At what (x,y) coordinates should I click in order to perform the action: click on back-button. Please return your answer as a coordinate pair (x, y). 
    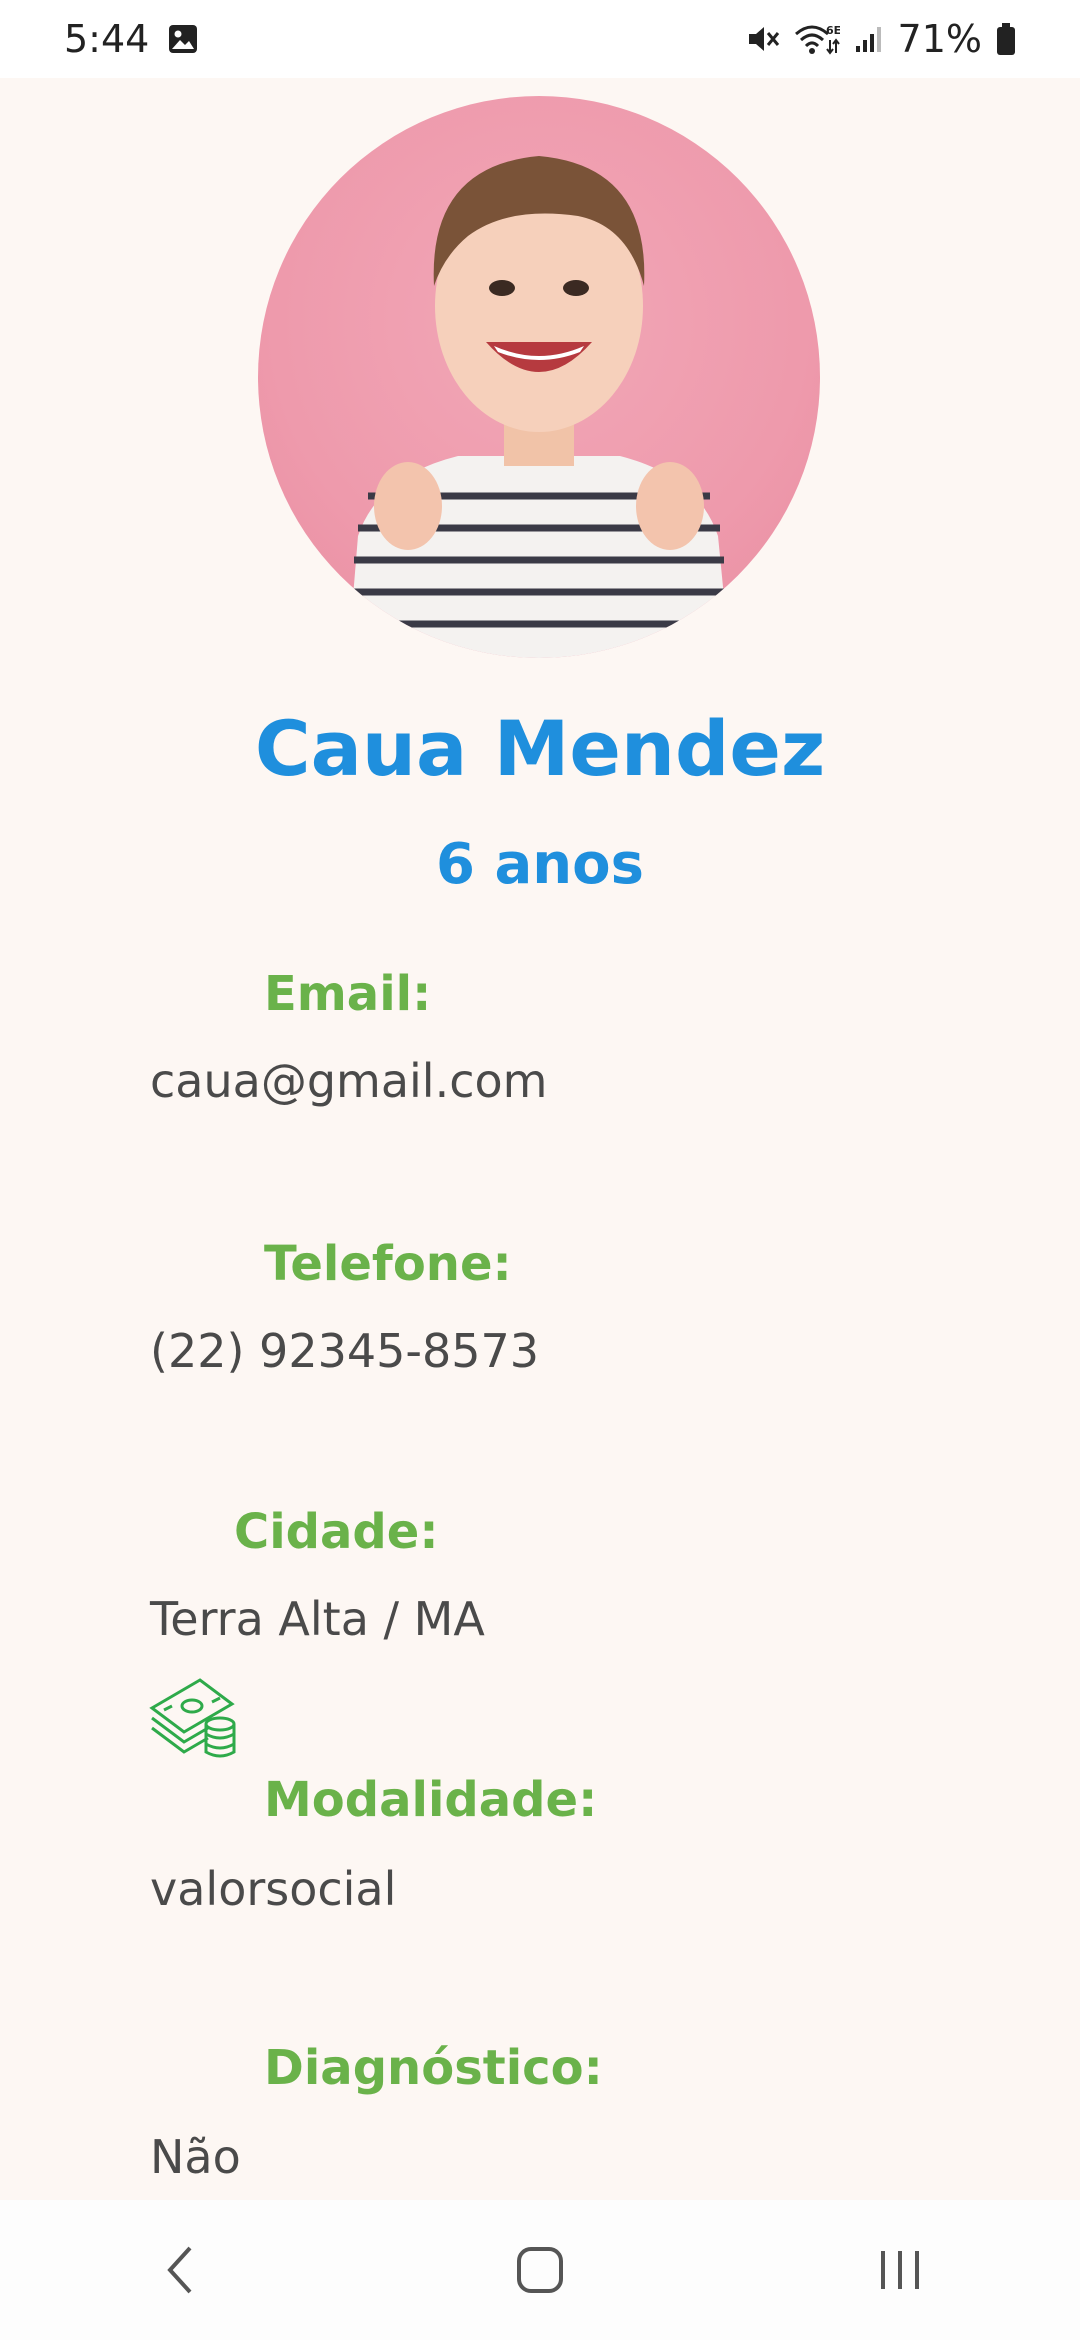
    Looking at the image, I should click on (180, 2270).